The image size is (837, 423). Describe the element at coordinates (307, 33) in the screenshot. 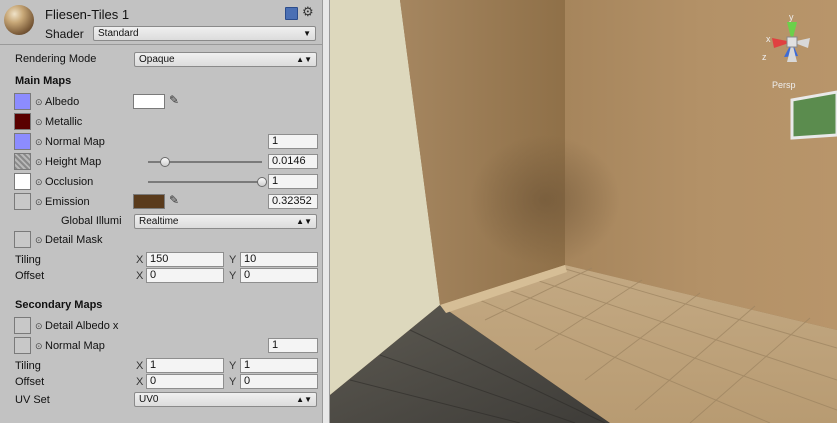

I see `chevron-down-icon: ▼` at that location.